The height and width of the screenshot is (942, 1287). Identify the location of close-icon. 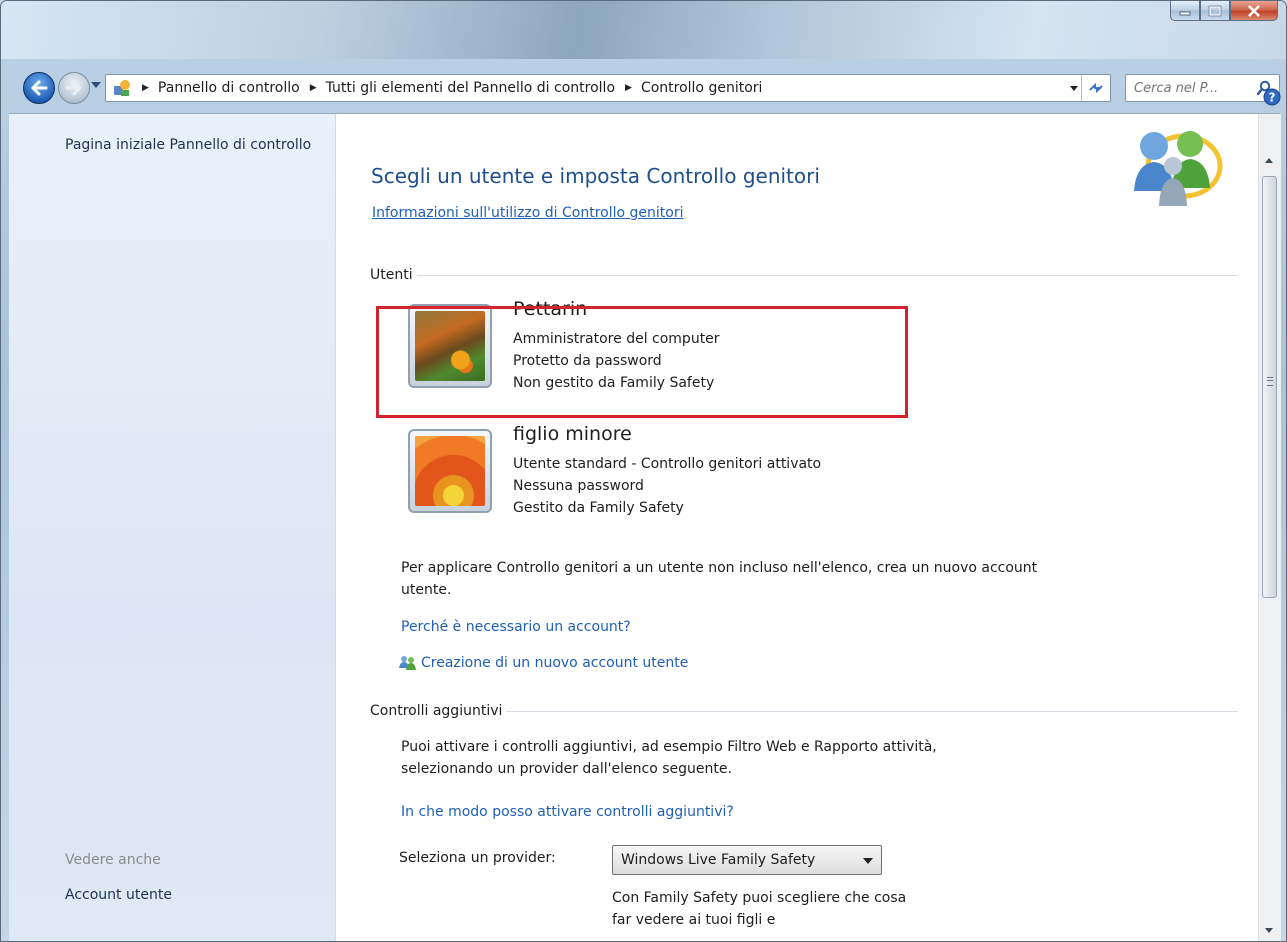
(1254, 10).